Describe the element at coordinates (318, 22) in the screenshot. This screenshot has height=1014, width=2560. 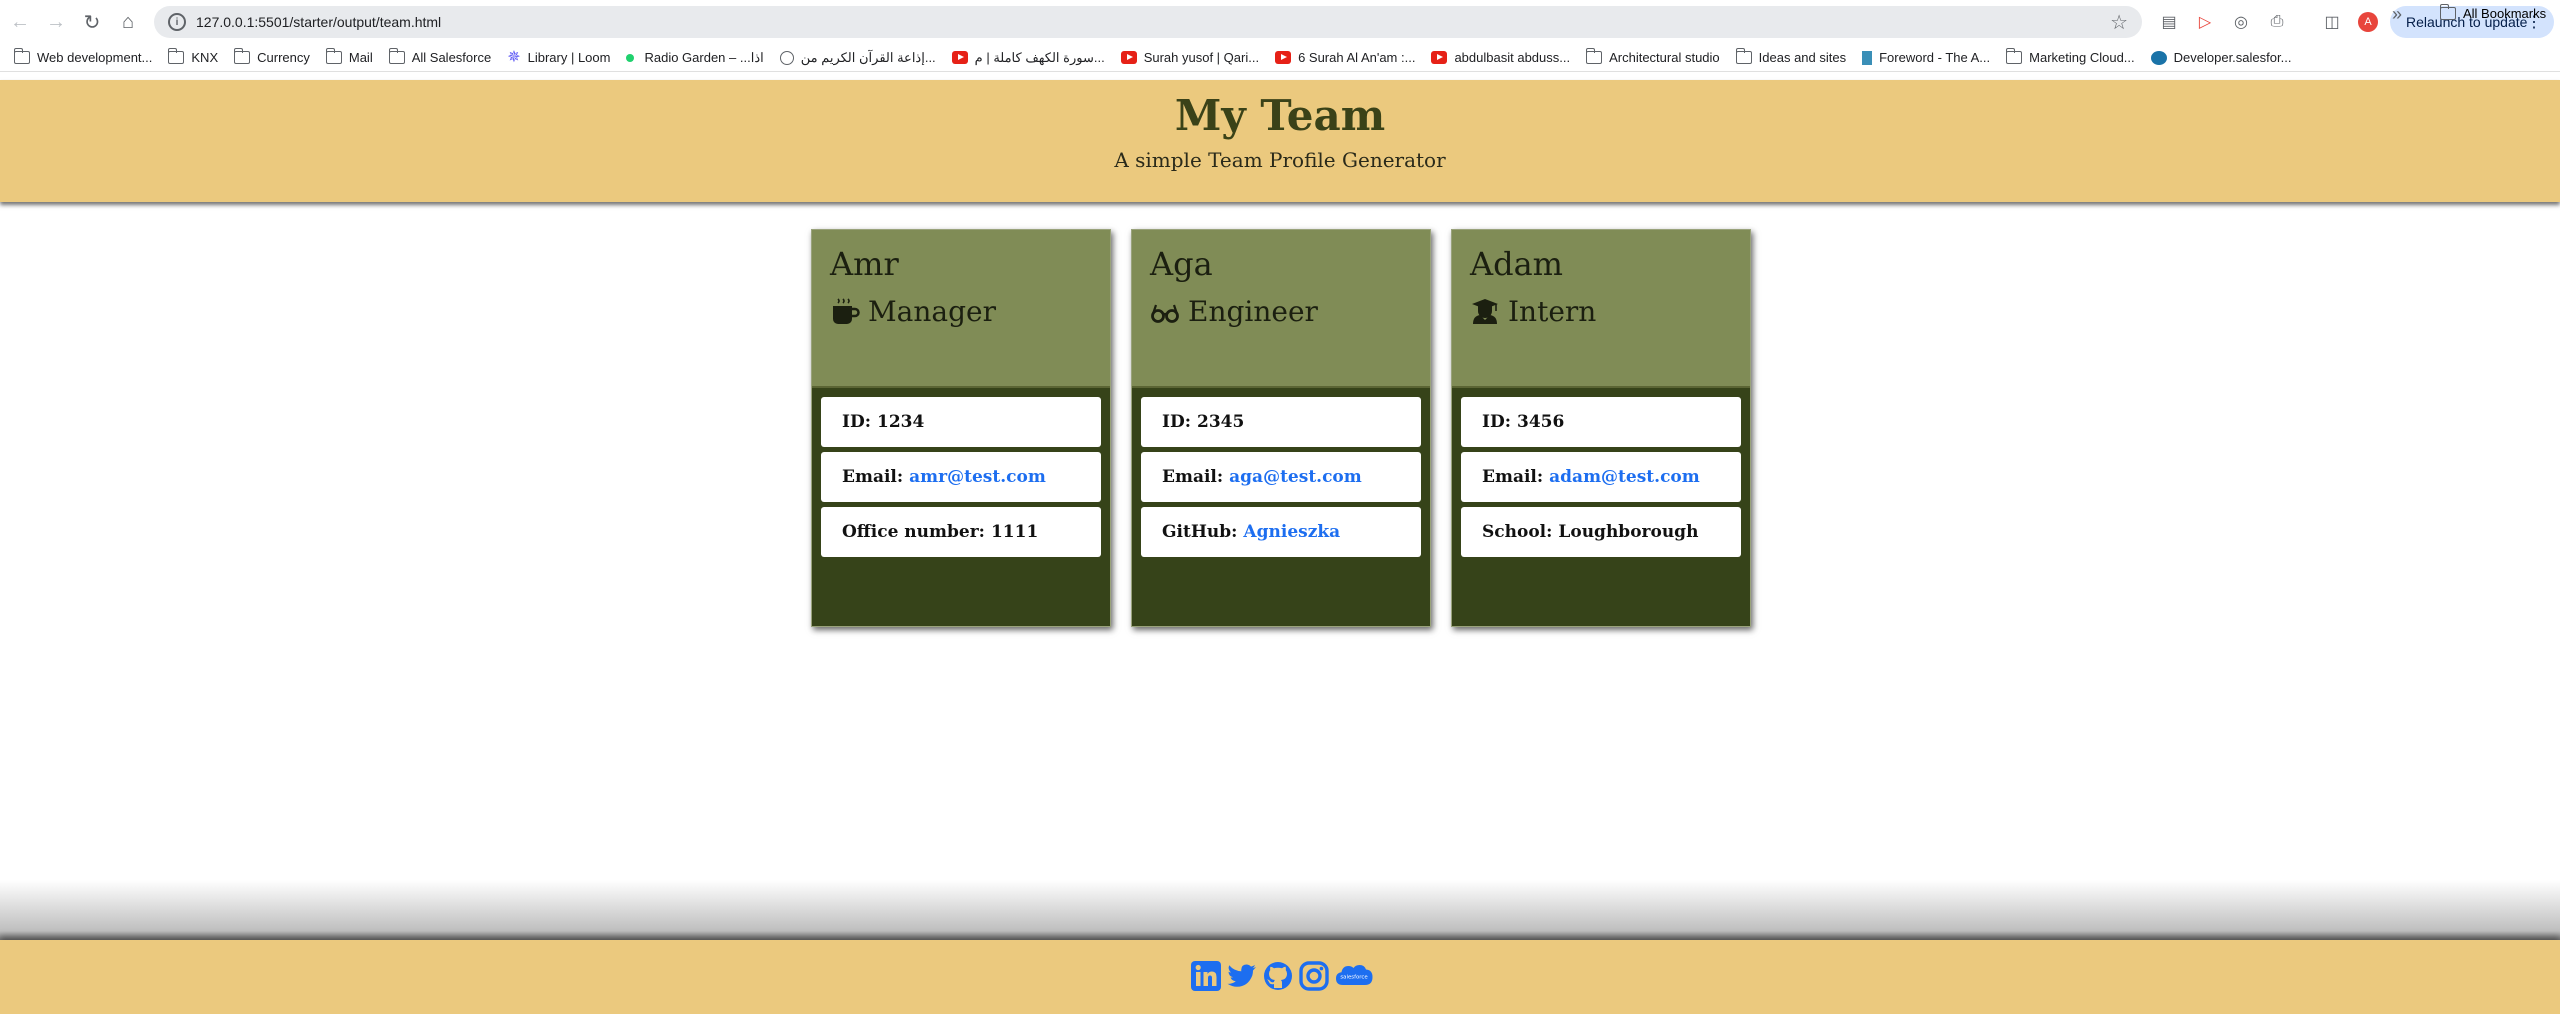
I see `address-url: 127.0.0.1:5501/starter/output/team.html` at that location.